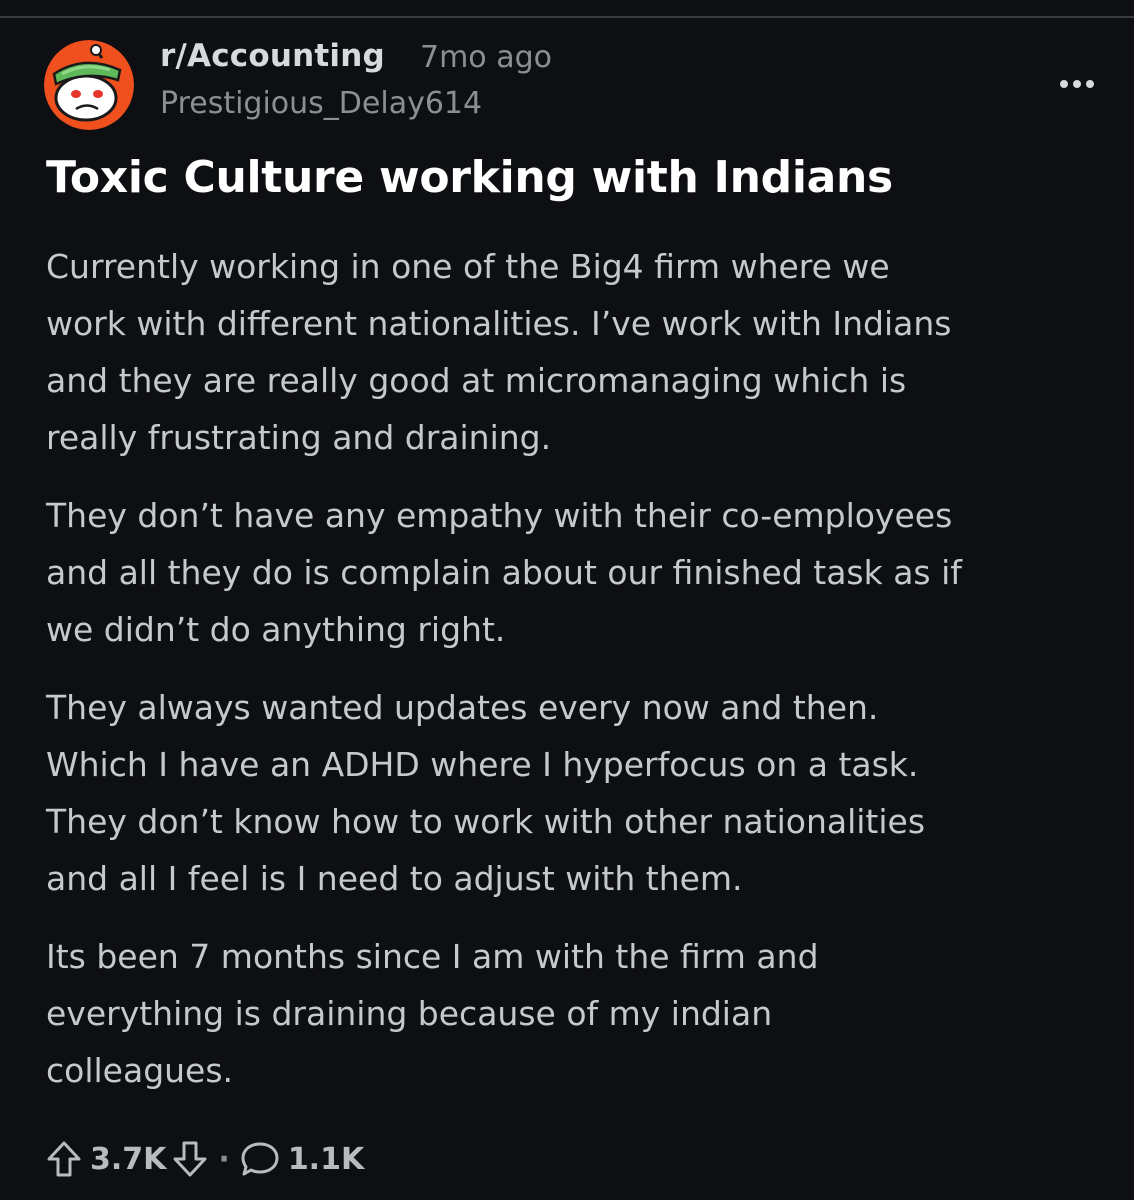 The image size is (1134, 1200). I want to click on post-action-bar: 3.7K · 1.1K, so click(208, 1159).